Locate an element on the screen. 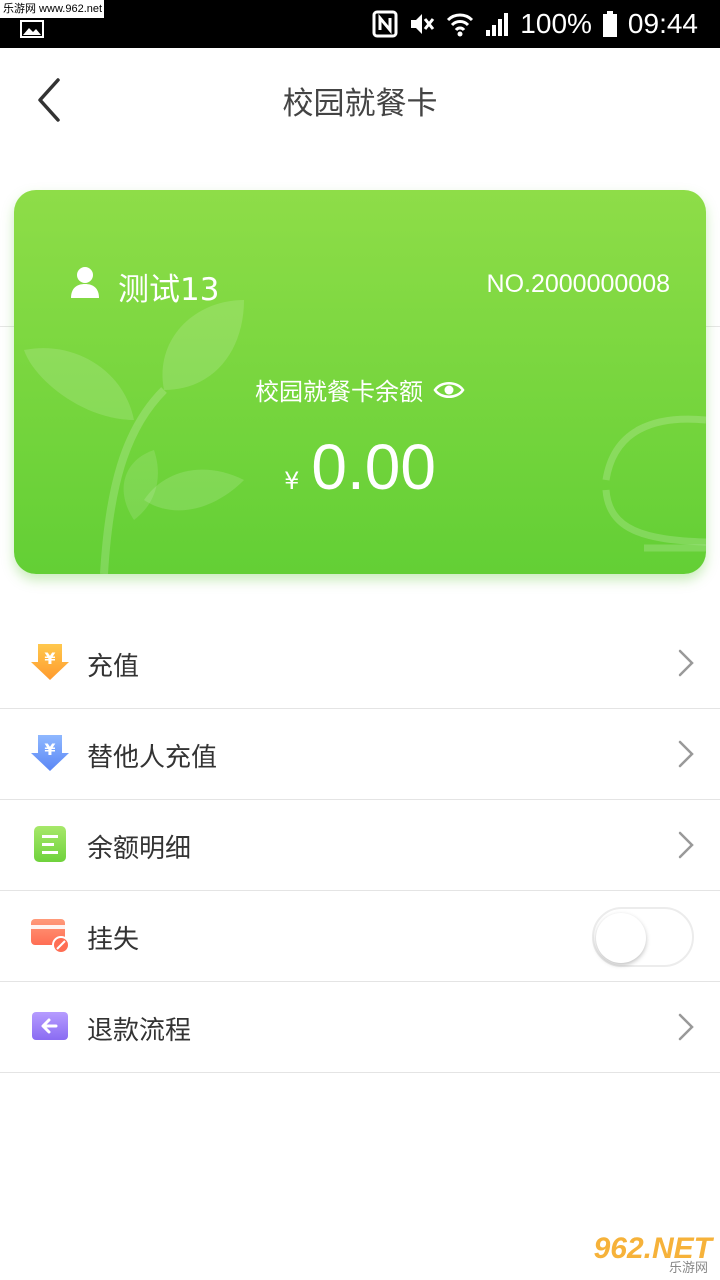 This screenshot has height=1280, width=720. toggle-knob is located at coordinates (621, 938).